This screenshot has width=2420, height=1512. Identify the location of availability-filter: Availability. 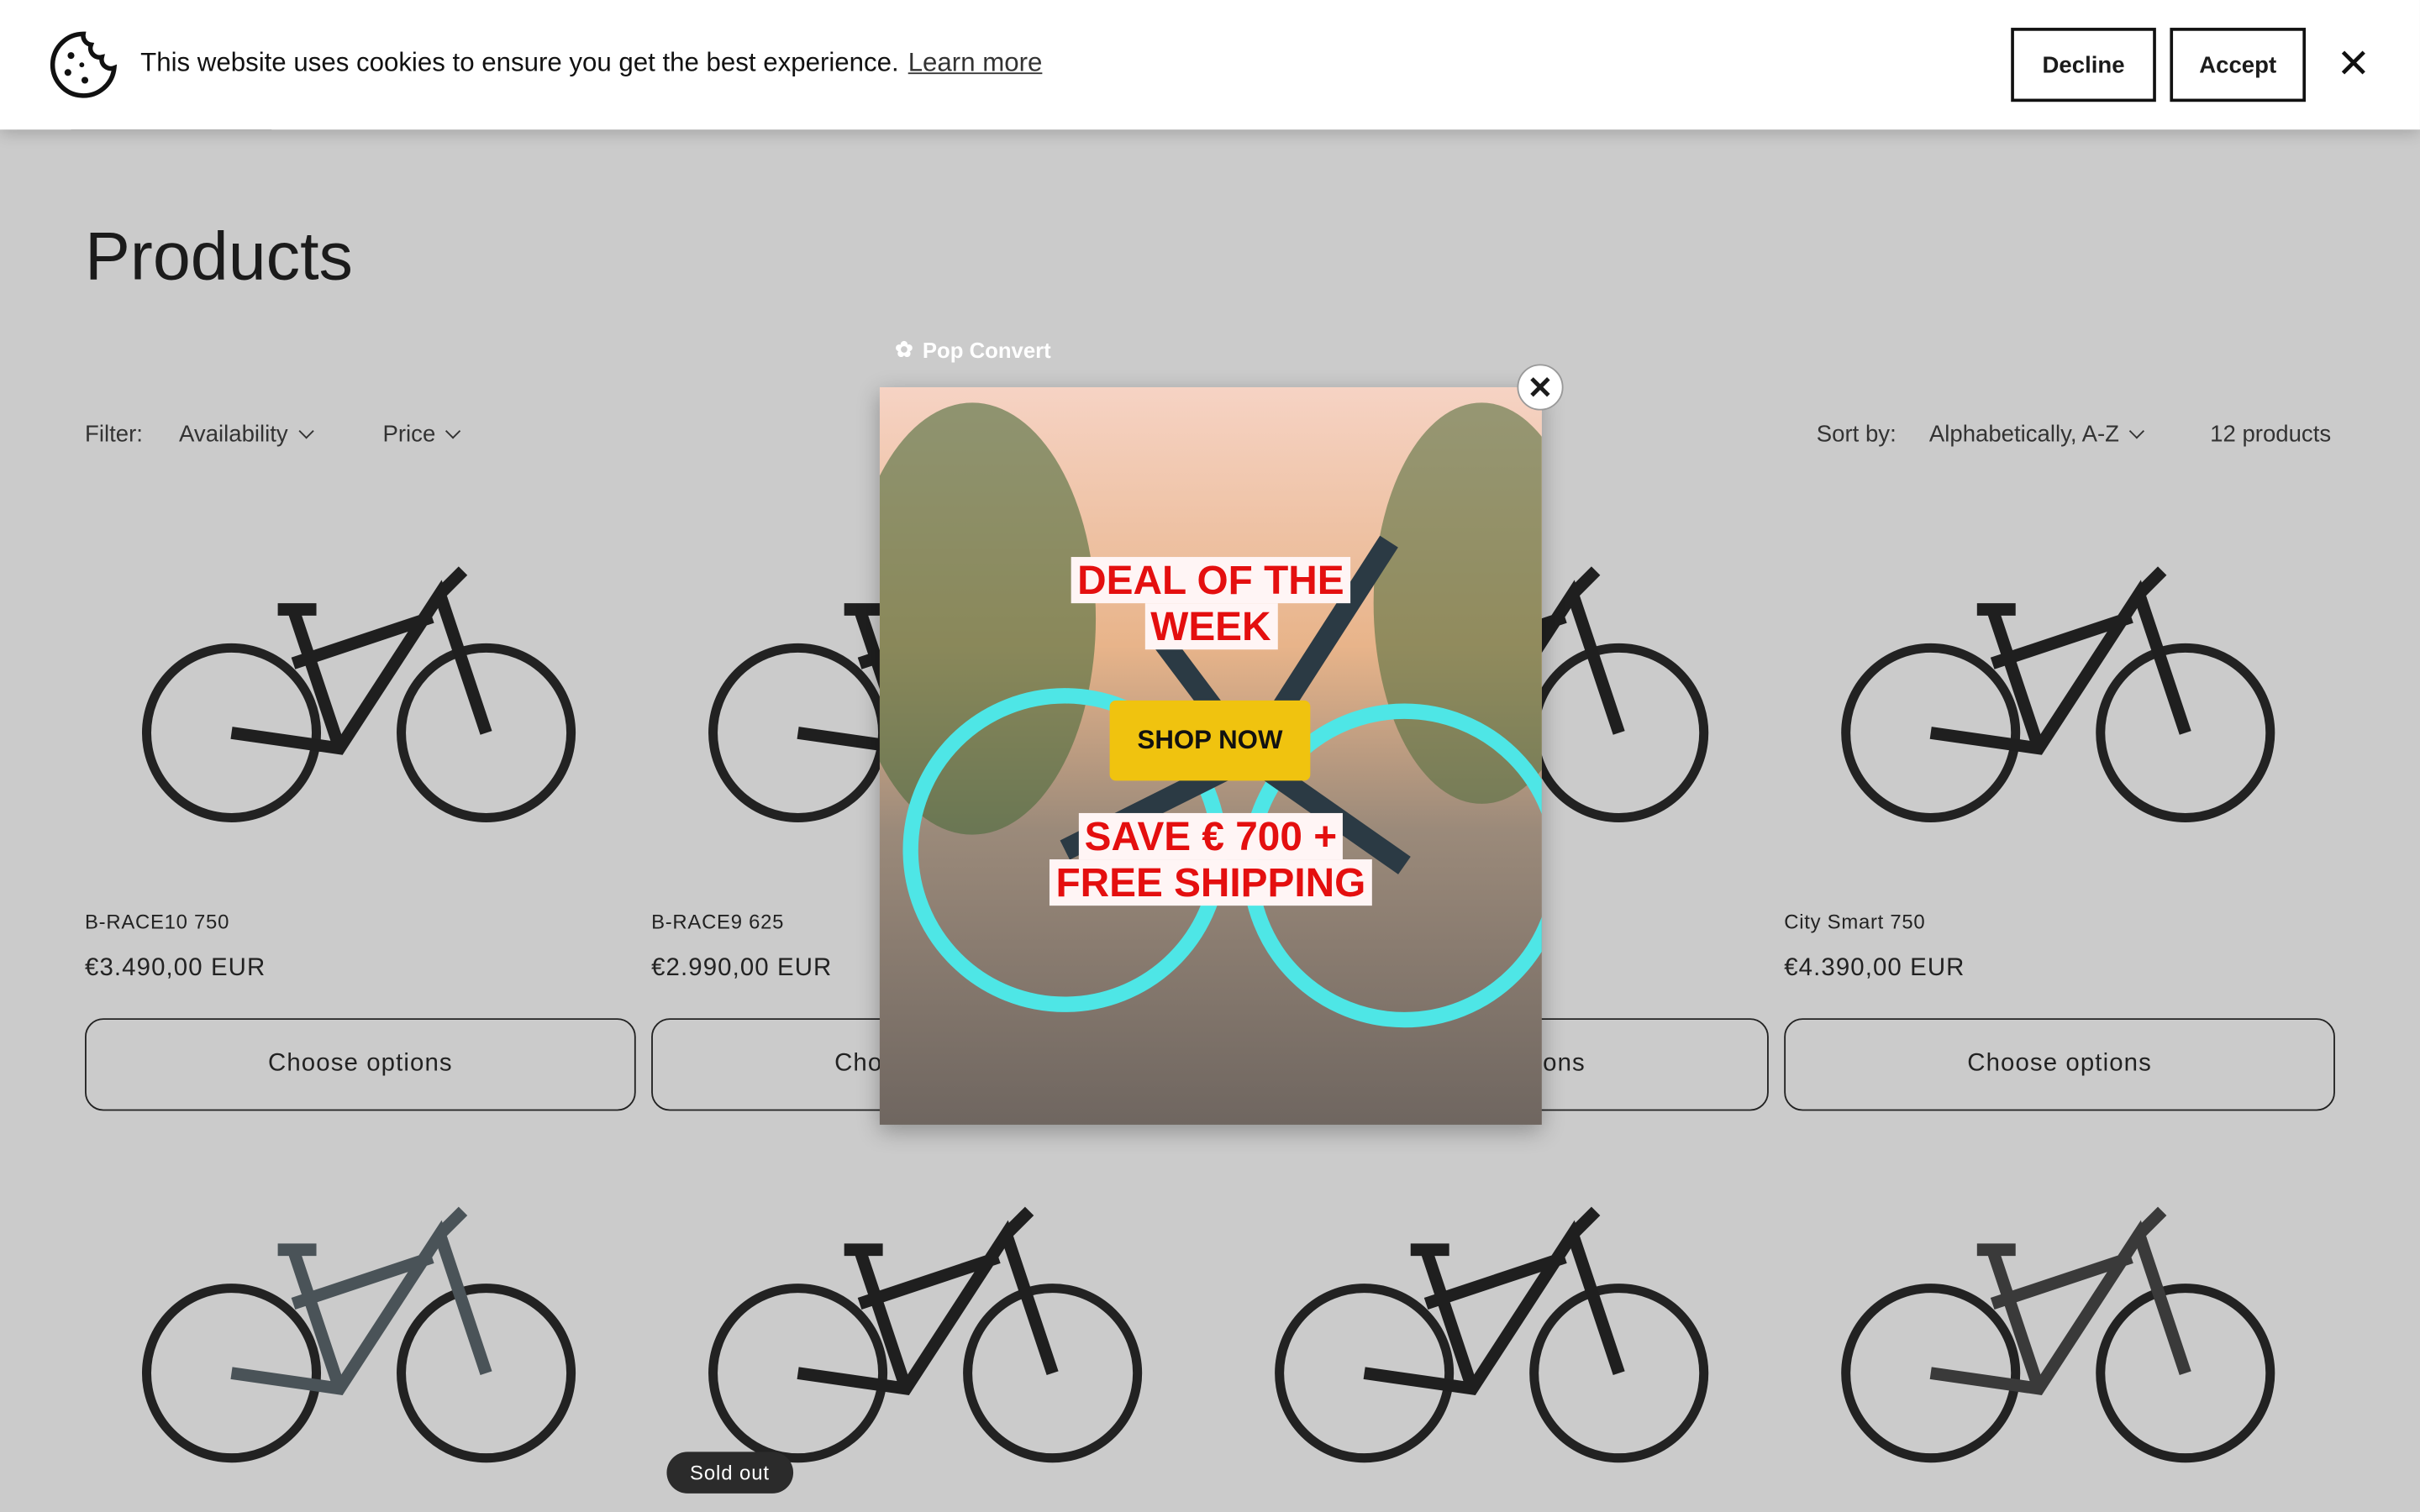
(246, 434).